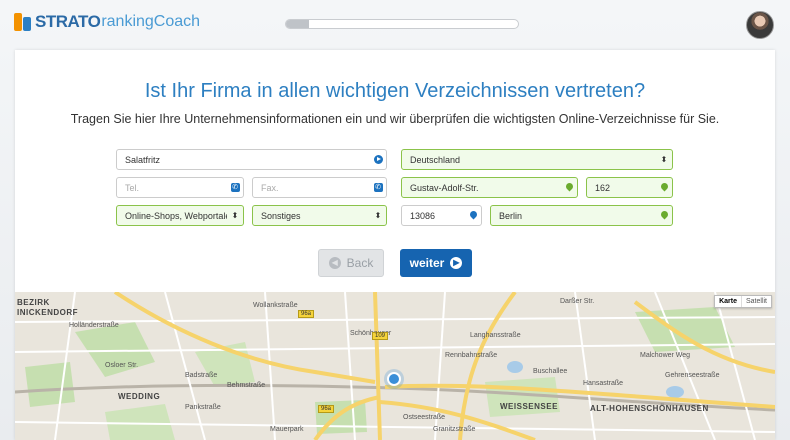 The height and width of the screenshot is (440, 790). Describe the element at coordinates (577, 301) in the screenshot. I see `map-label: Darßer Str.` at that location.